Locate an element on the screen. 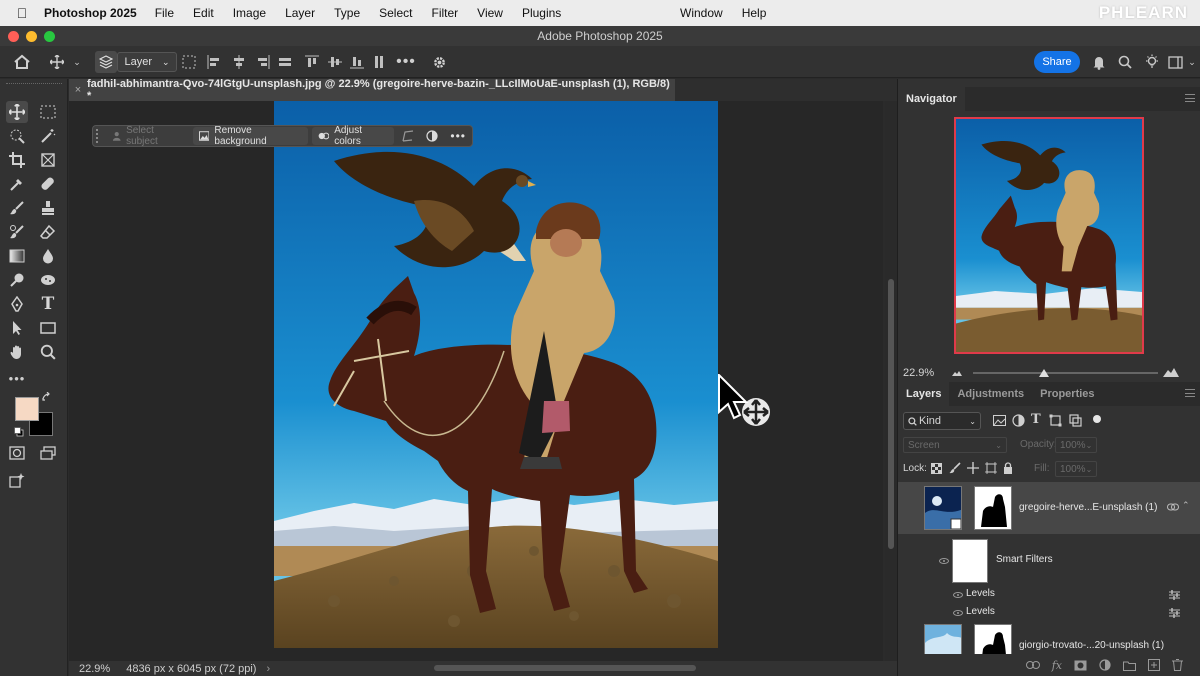 The width and height of the screenshot is (1200, 676). tools-panel-grip is located at coordinates (34, 85).